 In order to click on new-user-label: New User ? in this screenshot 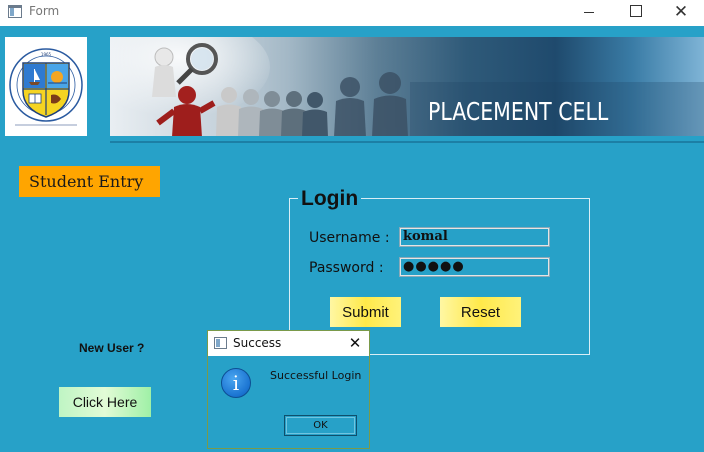, I will do `click(112, 348)`.